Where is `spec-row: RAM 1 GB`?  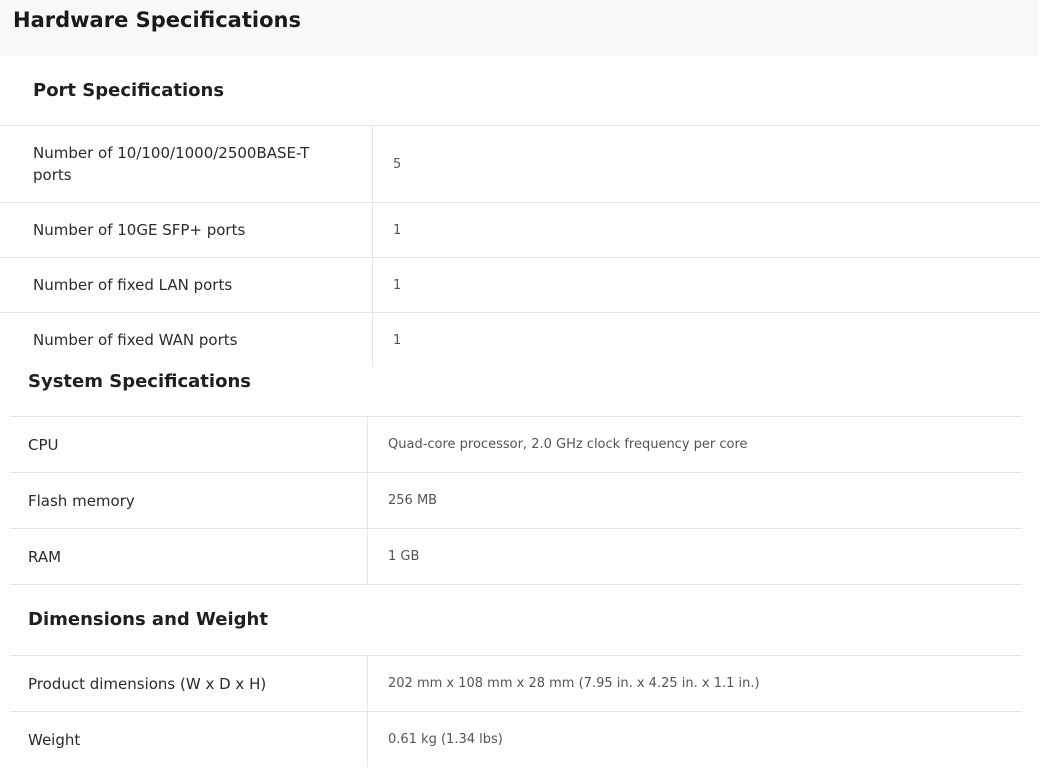
spec-row: RAM 1 GB is located at coordinates (516, 557).